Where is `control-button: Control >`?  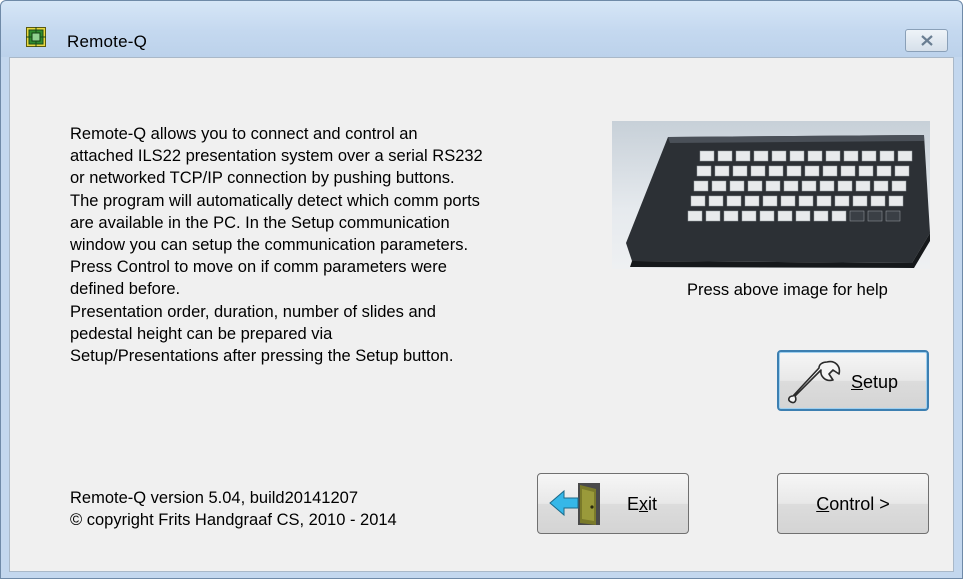
control-button: Control > is located at coordinates (853, 503).